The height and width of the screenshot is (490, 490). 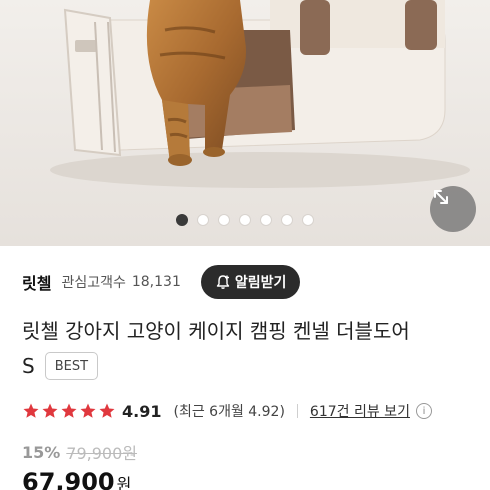 What do you see at coordinates (360, 411) in the screenshot?
I see `review-link: 617건 리뷰 보기` at bounding box center [360, 411].